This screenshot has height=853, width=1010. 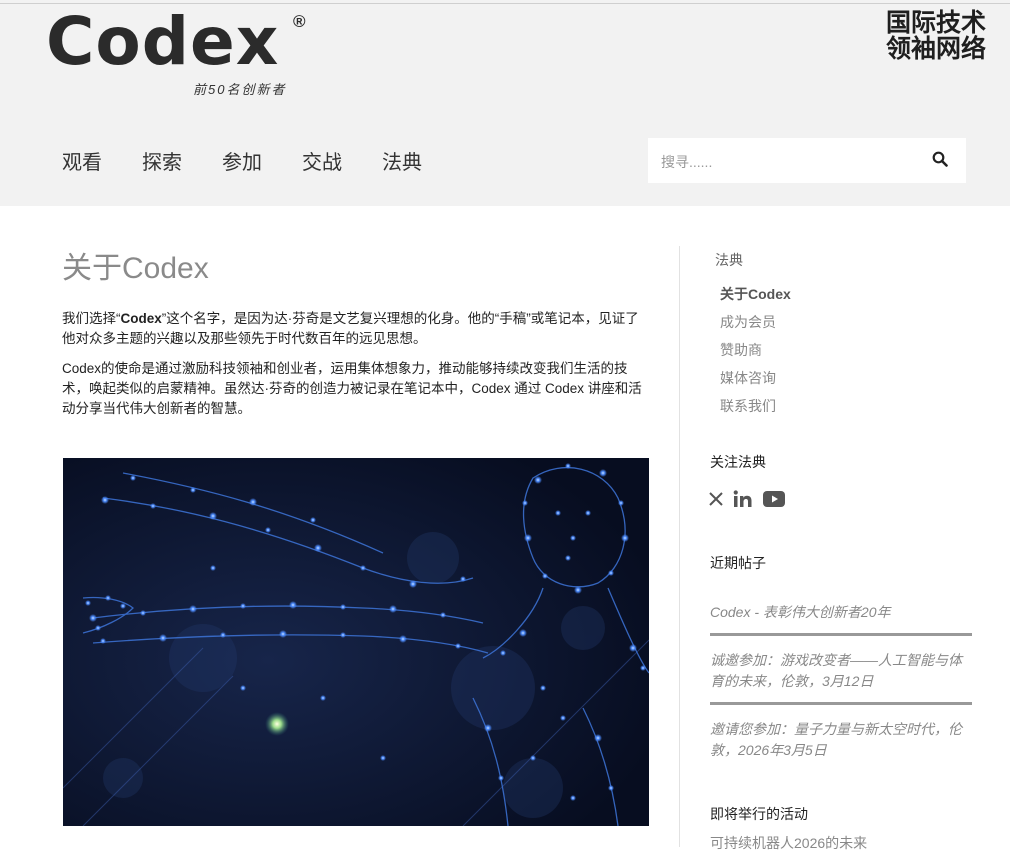 What do you see at coordinates (774, 501) in the screenshot?
I see `youtube-icon` at bounding box center [774, 501].